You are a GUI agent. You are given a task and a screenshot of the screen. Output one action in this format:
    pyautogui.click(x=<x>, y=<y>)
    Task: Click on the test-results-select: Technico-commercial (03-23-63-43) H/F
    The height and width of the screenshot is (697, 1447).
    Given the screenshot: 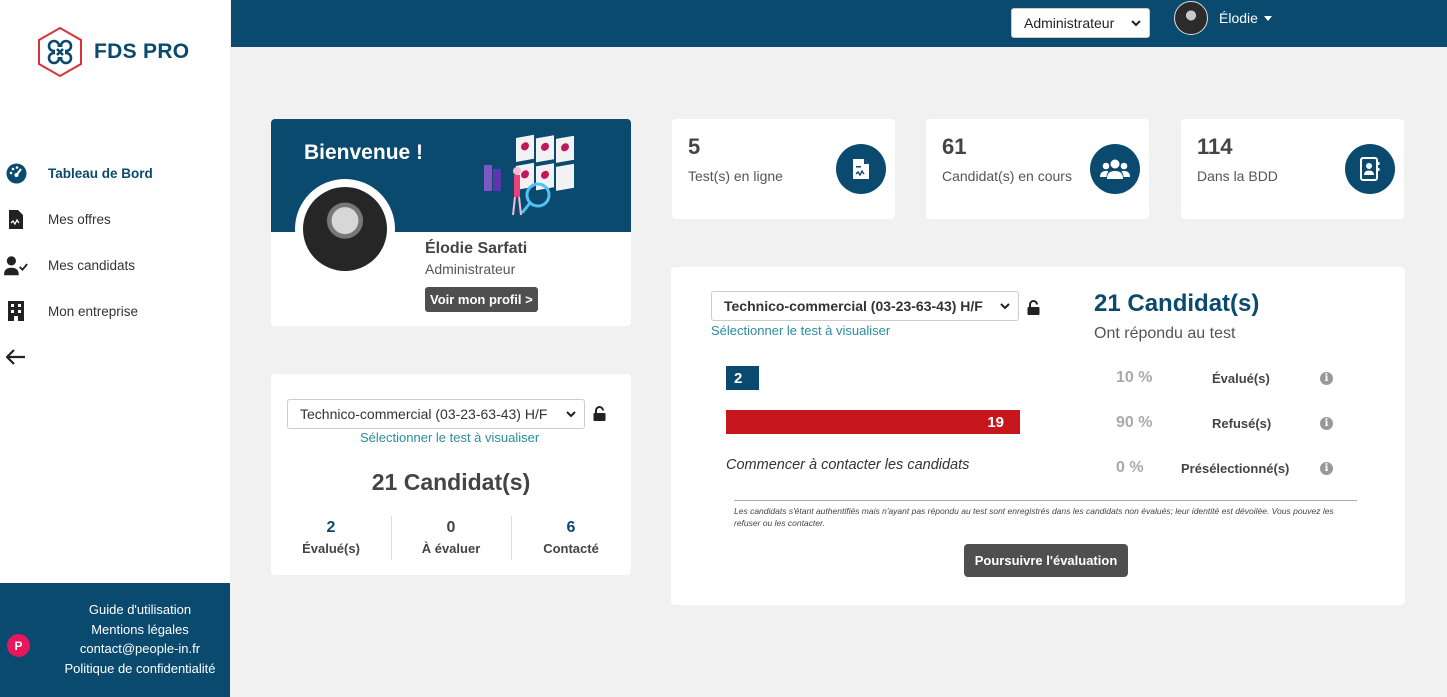 What is the action you would take?
    pyautogui.click(x=865, y=306)
    